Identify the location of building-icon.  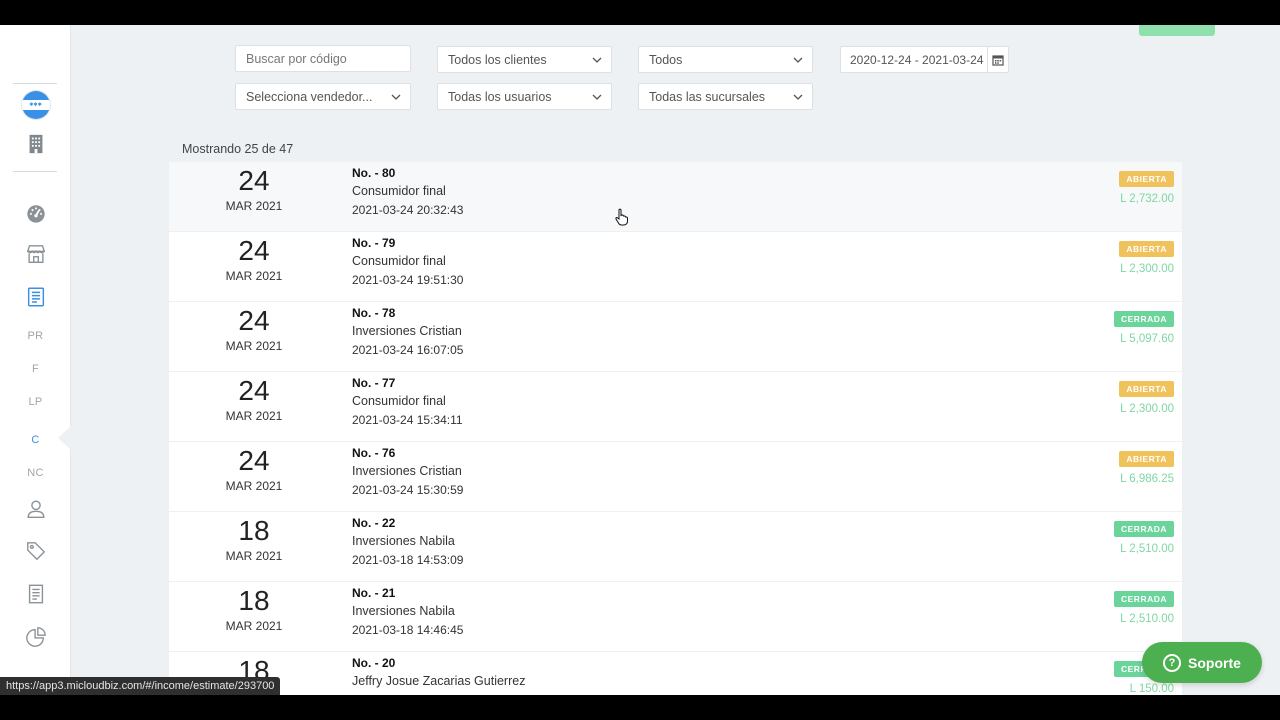
(35, 144).